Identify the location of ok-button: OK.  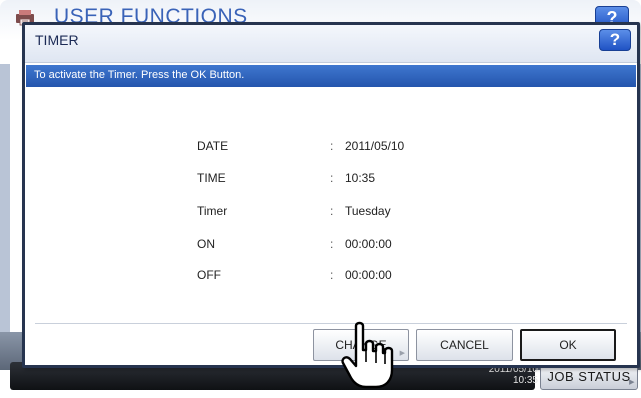
(568, 345).